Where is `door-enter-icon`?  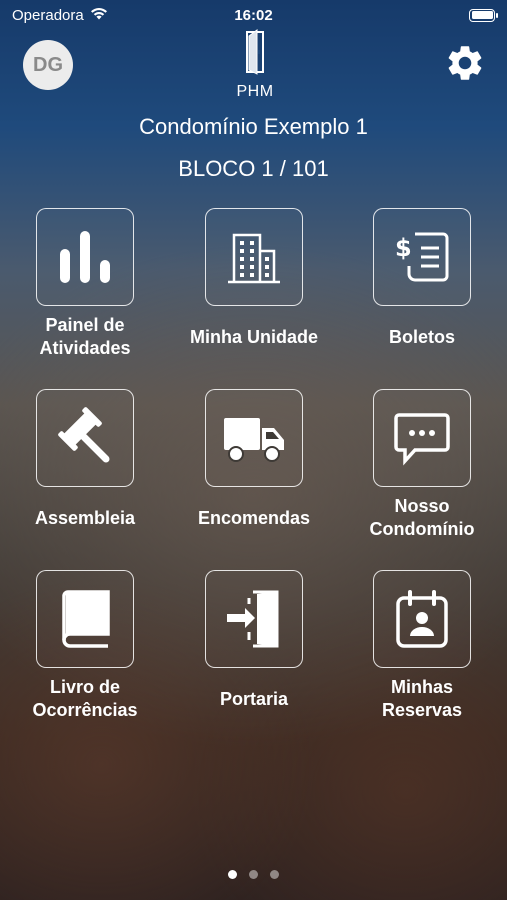
door-enter-icon is located at coordinates (253, 619).